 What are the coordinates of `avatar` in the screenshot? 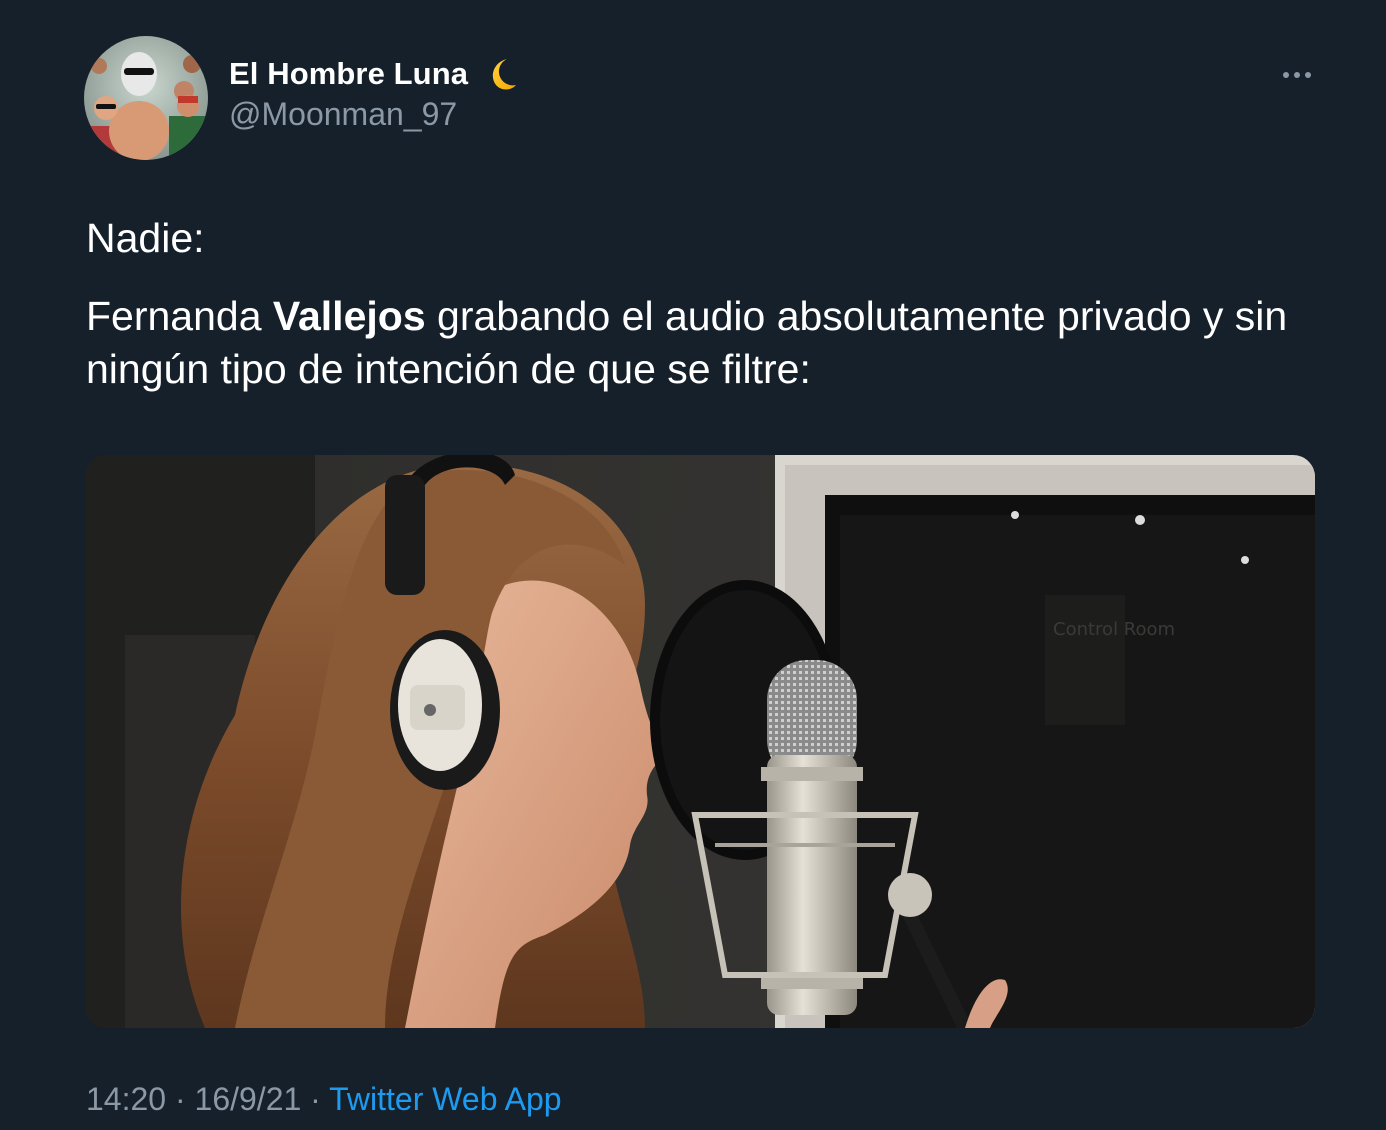 It's located at (146, 98).